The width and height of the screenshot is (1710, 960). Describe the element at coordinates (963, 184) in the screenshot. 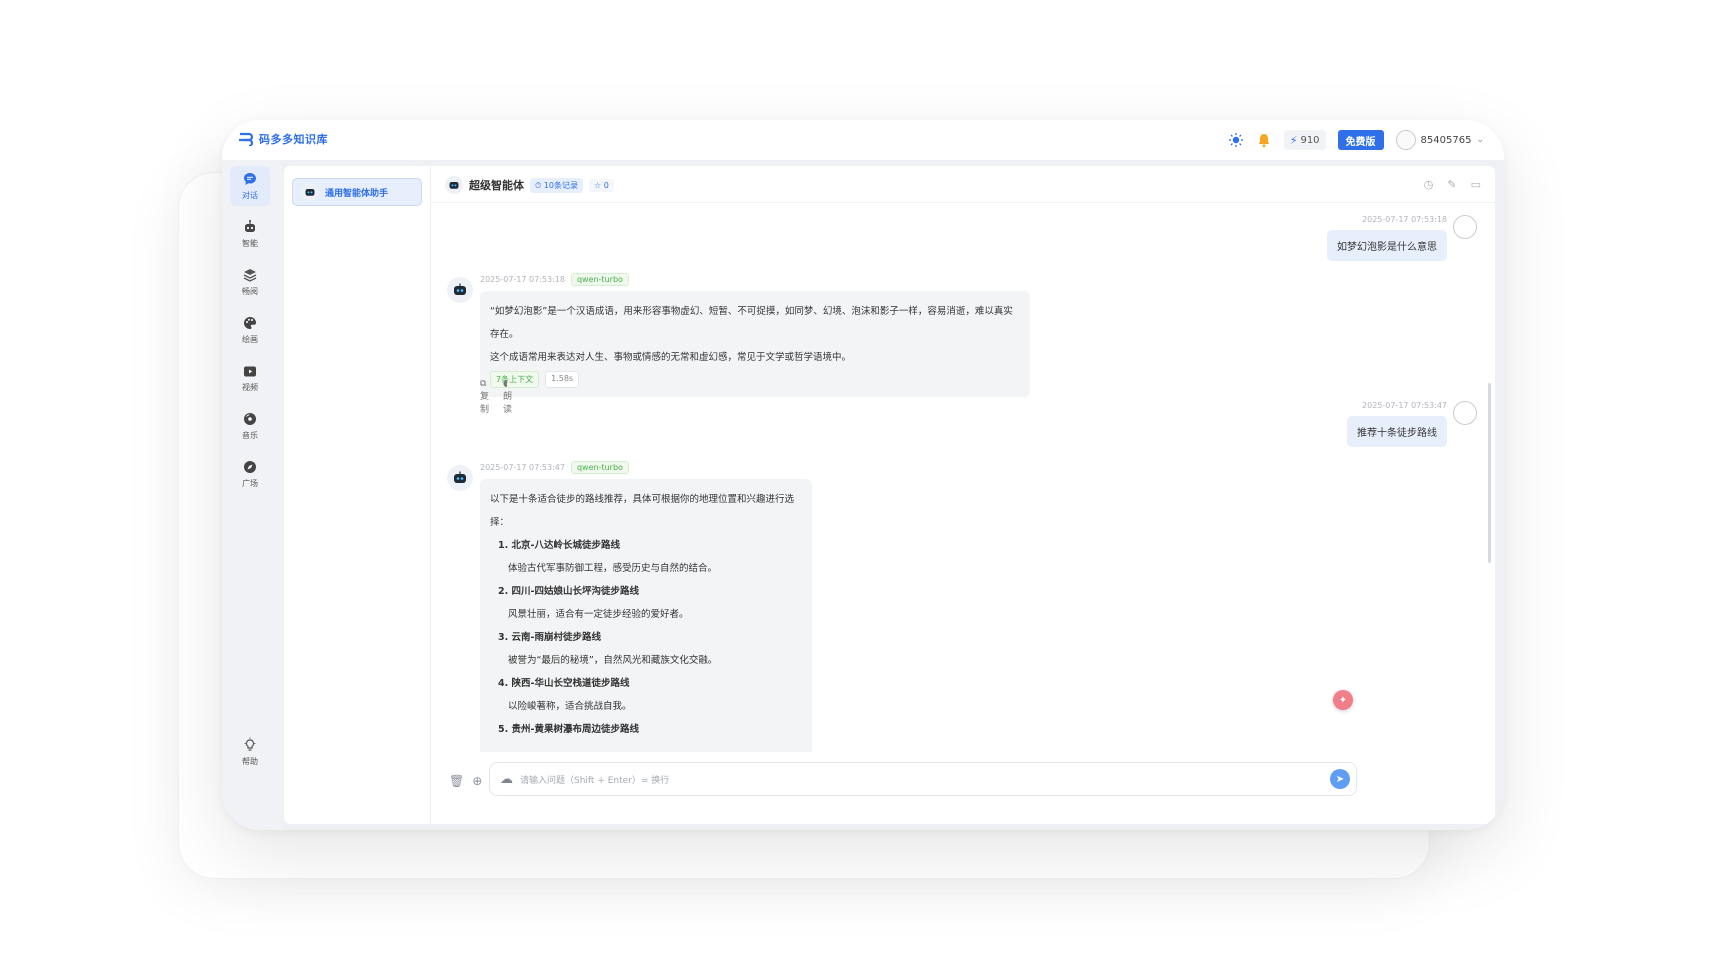

I see `chat-header: 超级智能体 ⏱ 10条记录 ☆ 0 ◷ ✎ ▭` at that location.